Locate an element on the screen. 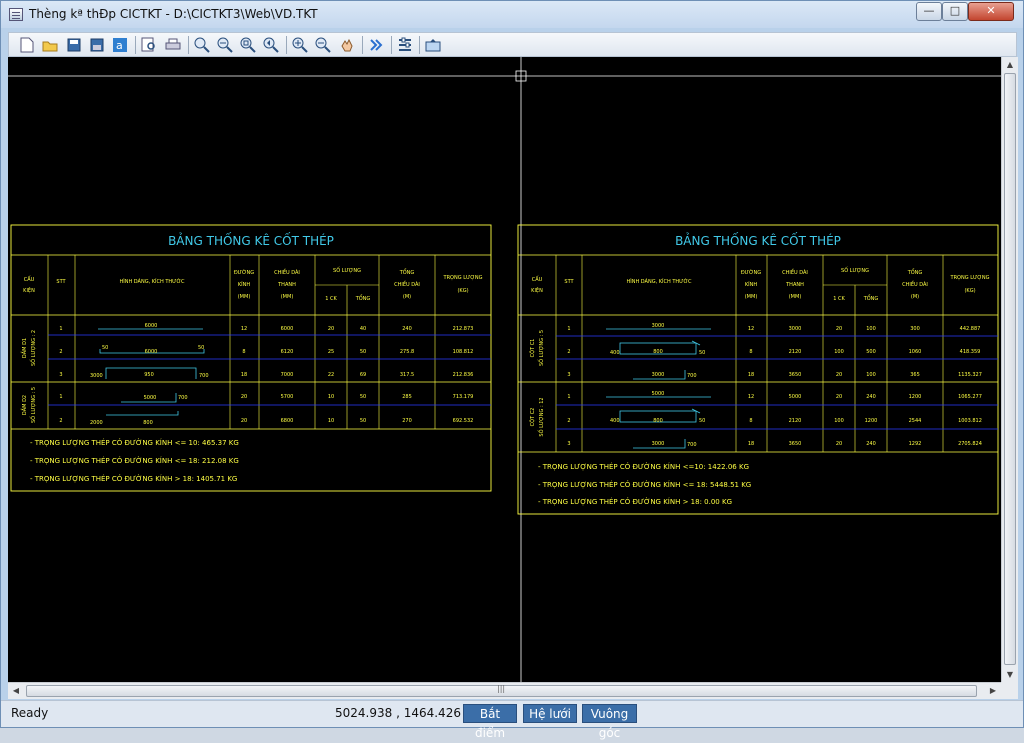 This screenshot has height=743, width=1024. new-file-icon is located at coordinates (27, 45).